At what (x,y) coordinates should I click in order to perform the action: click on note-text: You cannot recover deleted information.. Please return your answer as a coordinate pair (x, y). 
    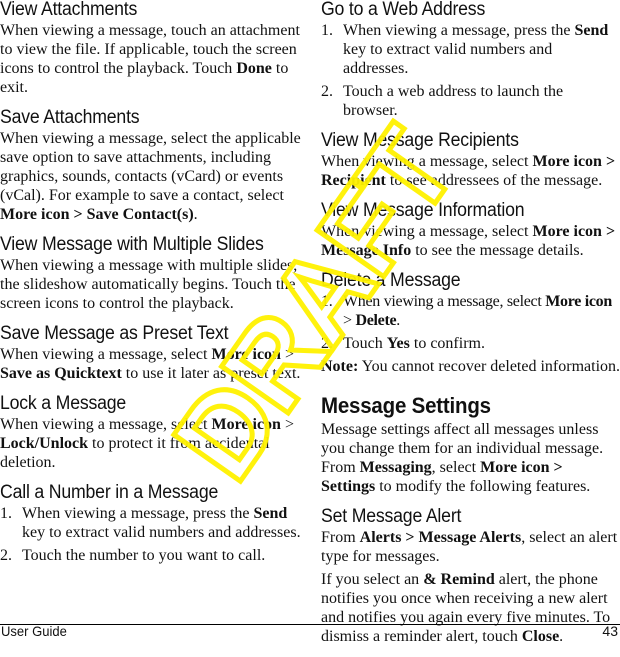
    Looking at the image, I should click on (489, 366).